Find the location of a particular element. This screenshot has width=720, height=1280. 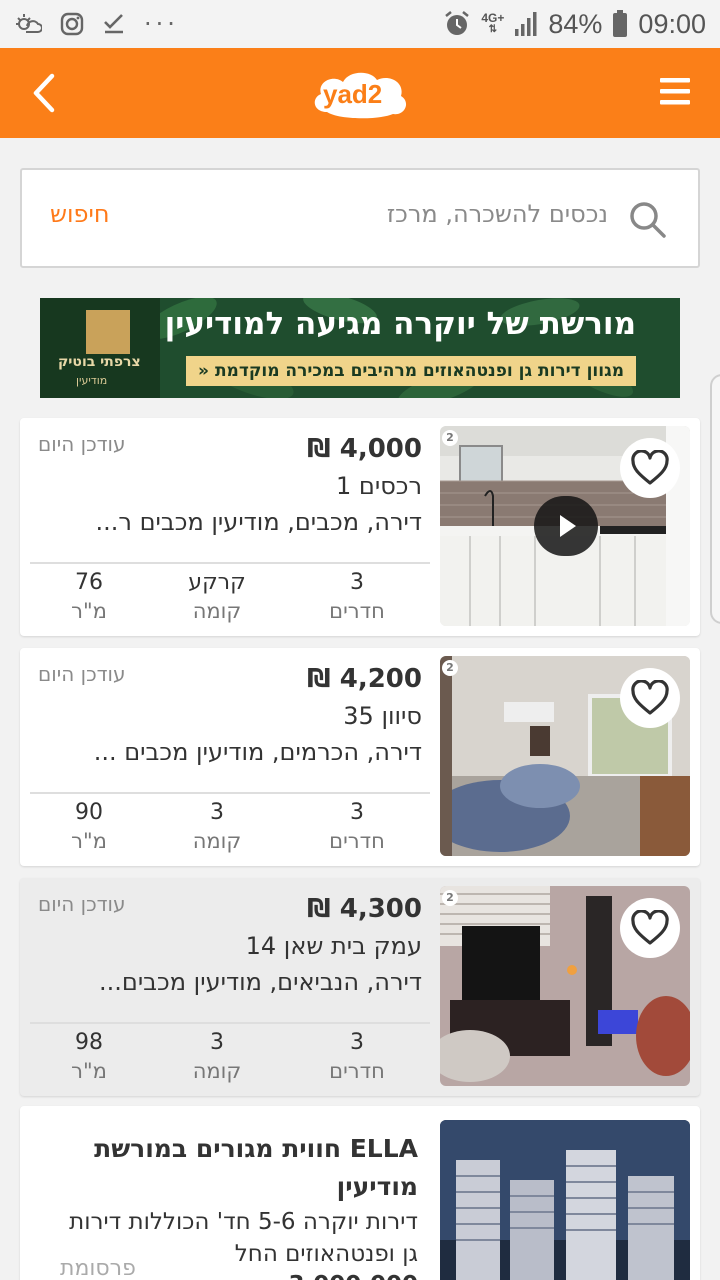

banner-headline: מורשת של יוקרה מגיעה למודיעין is located at coordinates (400, 324).